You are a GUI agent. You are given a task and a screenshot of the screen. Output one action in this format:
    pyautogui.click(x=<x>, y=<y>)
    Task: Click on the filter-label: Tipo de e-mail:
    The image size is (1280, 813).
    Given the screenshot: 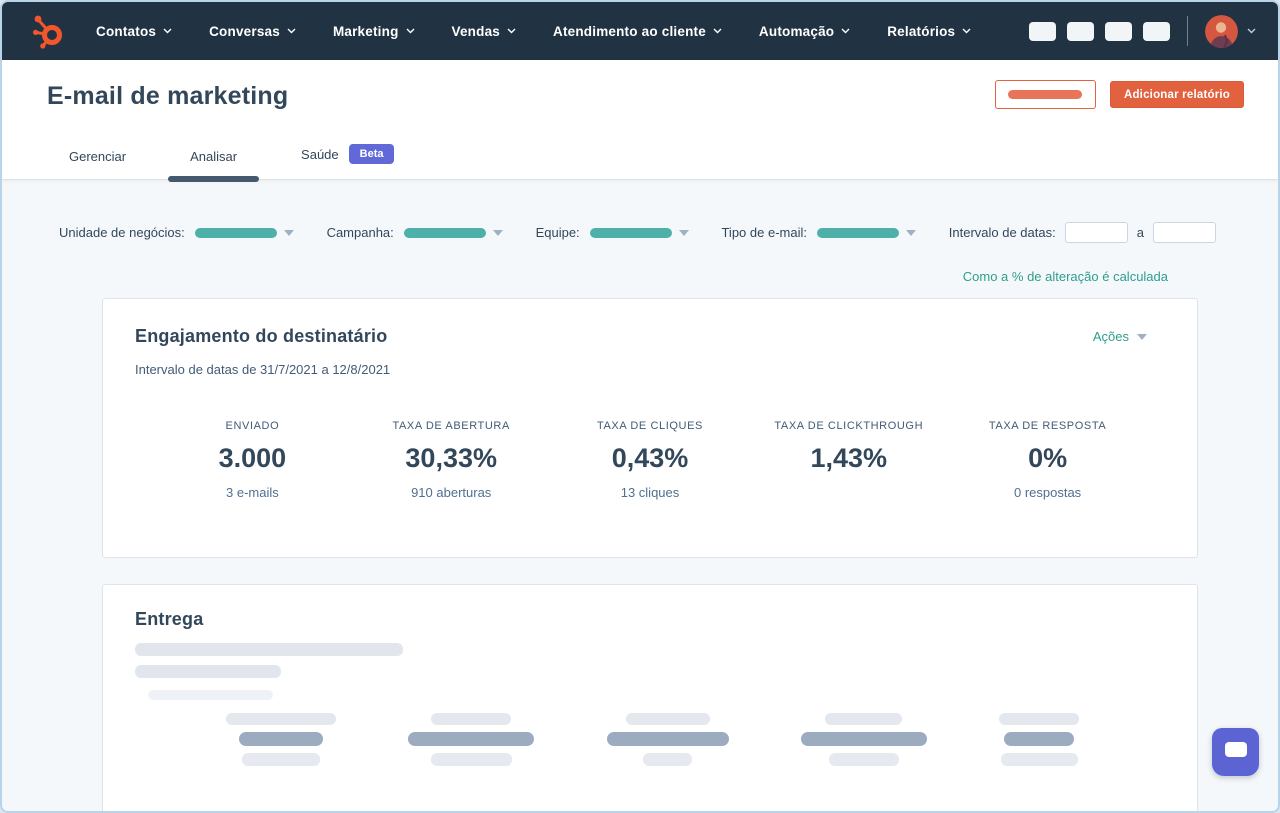 What is the action you would take?
    pyautogui.click(x=764, y=232)
    